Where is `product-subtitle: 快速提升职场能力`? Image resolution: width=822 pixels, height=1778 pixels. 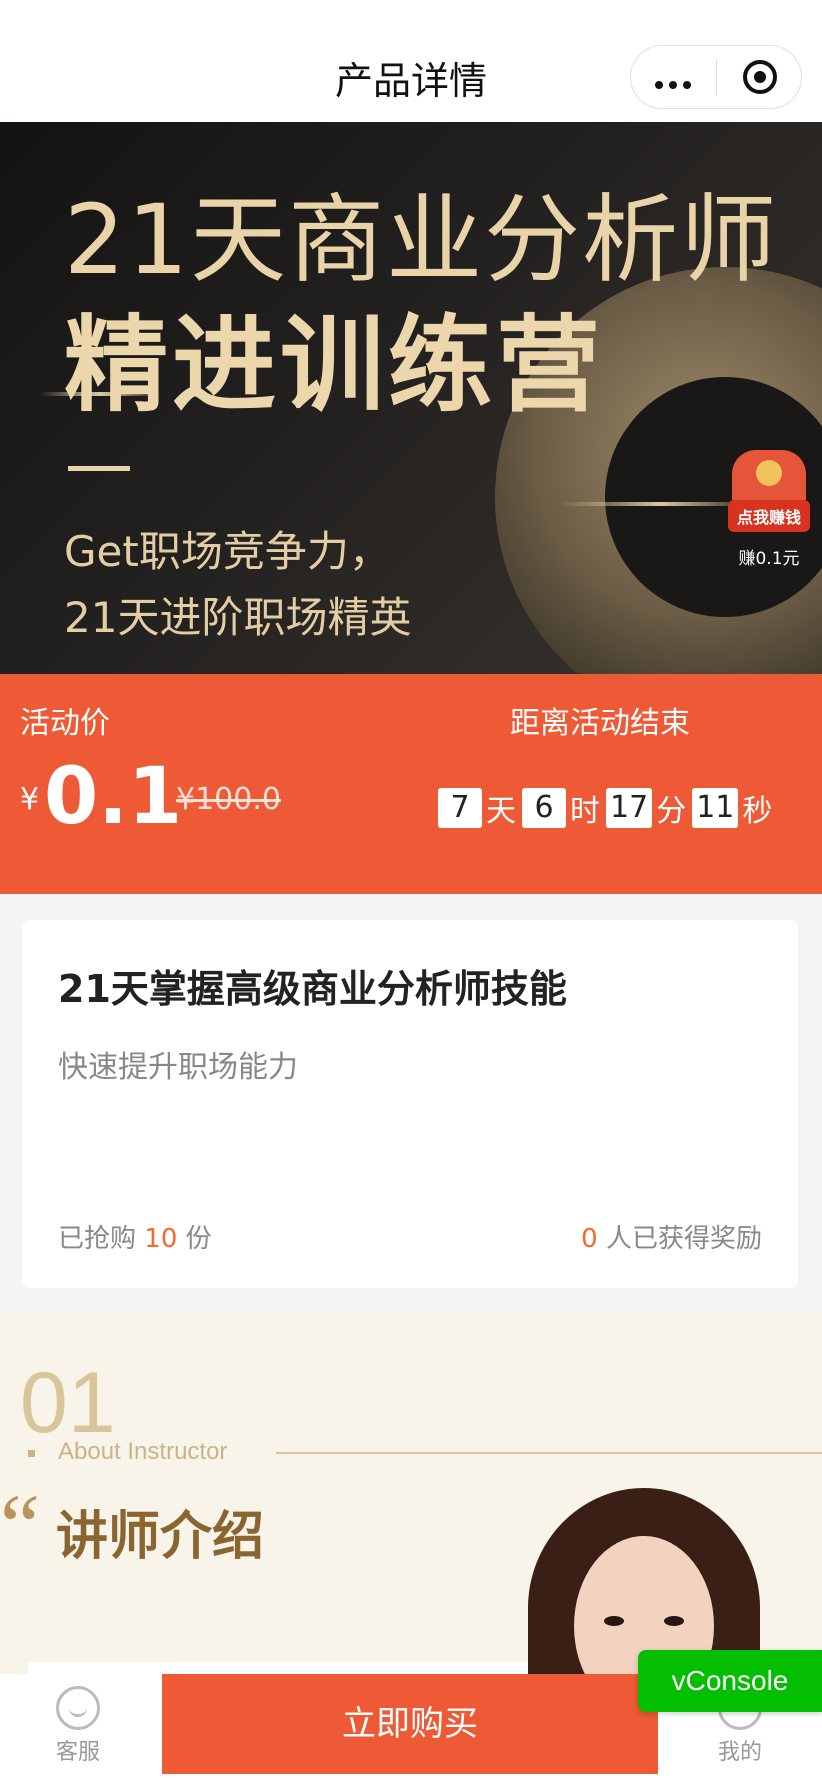 product-subtitle: 快速提升职场能力 is located at coordinates (178, 1067).